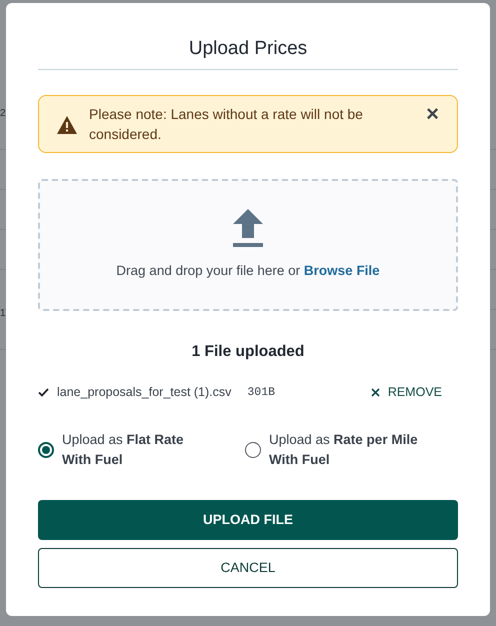 The width and height of the screenshot is (496, 626). Describe the element at coordinates (3, 314) in the screenshot. I see `background-text: 1` at that location.